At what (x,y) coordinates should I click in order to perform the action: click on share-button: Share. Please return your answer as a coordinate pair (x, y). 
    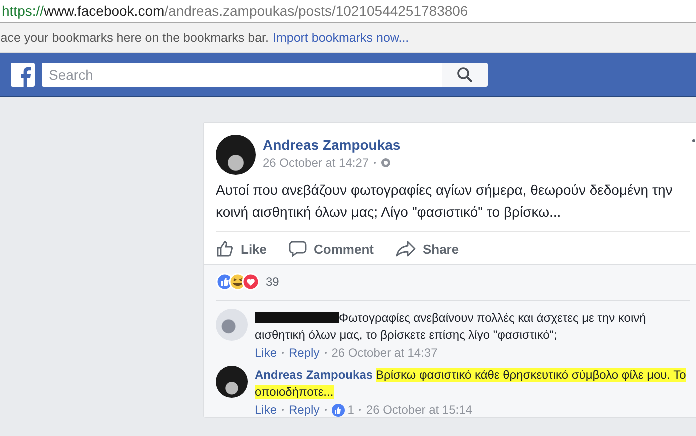
    Looking at the image, I should click on (428, 249).